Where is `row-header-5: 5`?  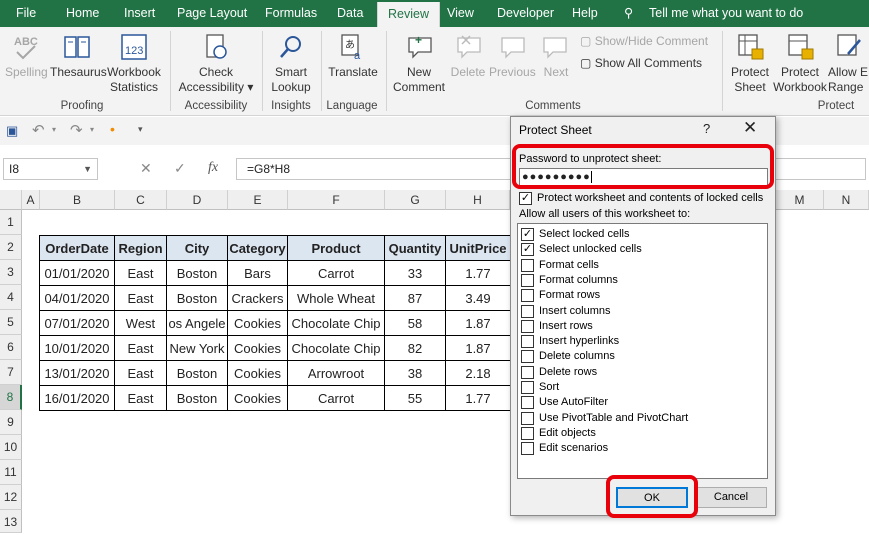 row-header-5: 5 is located at coordinates (11, 322).